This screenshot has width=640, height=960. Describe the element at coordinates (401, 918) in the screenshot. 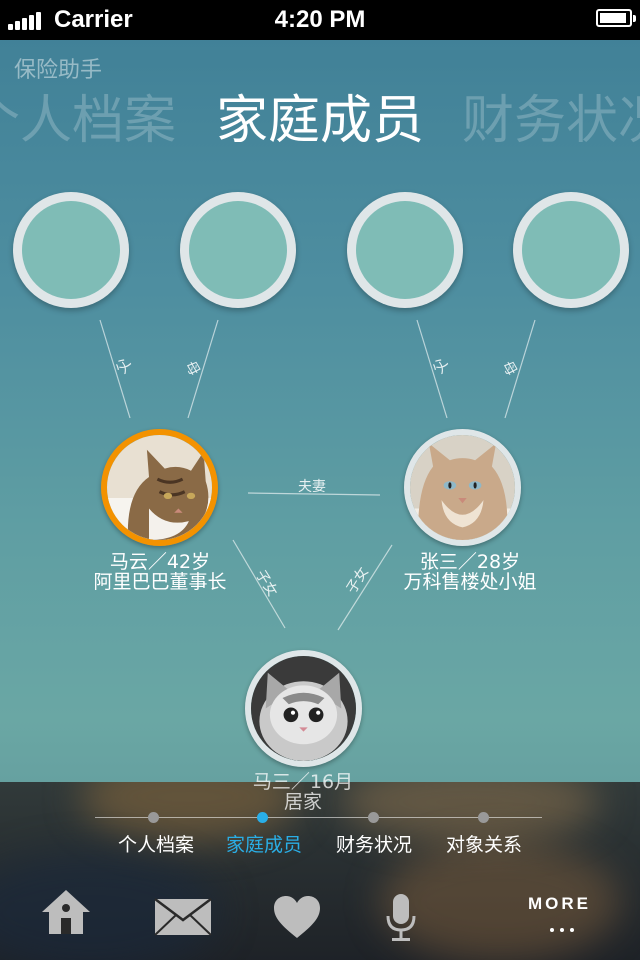

I see `microphone-icon` at that location.